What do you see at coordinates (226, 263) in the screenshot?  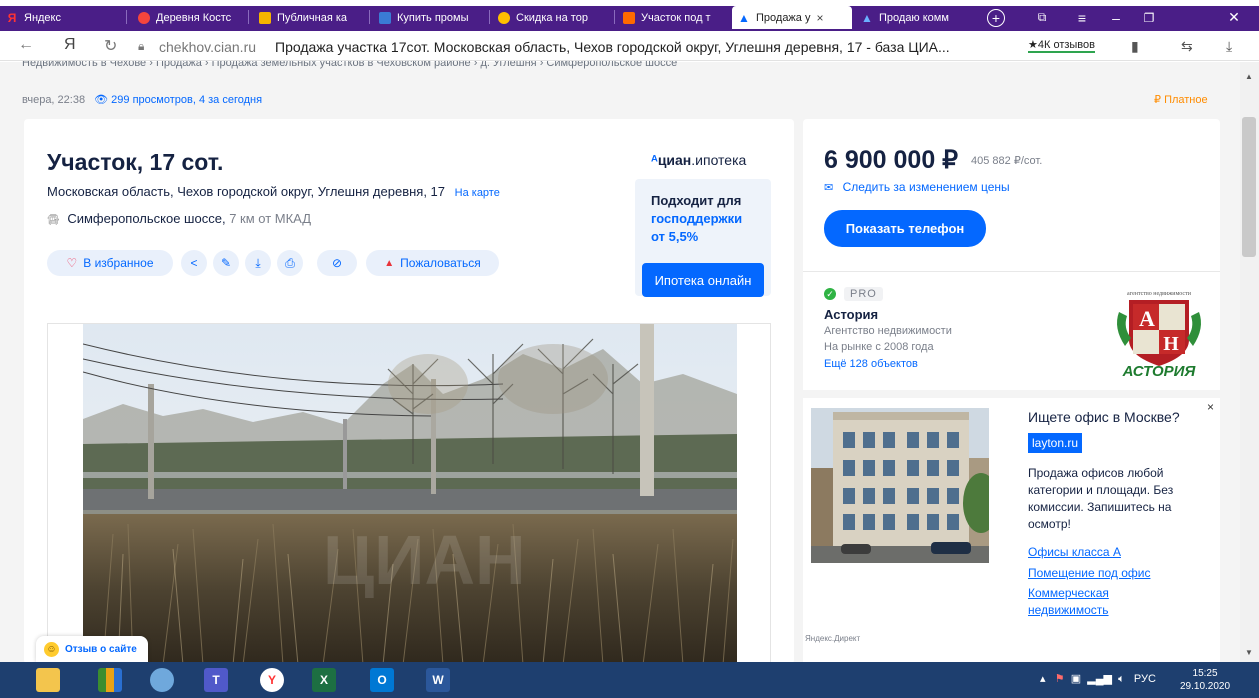 I see `edit-button: ✎` at bounding box center [226, 263].